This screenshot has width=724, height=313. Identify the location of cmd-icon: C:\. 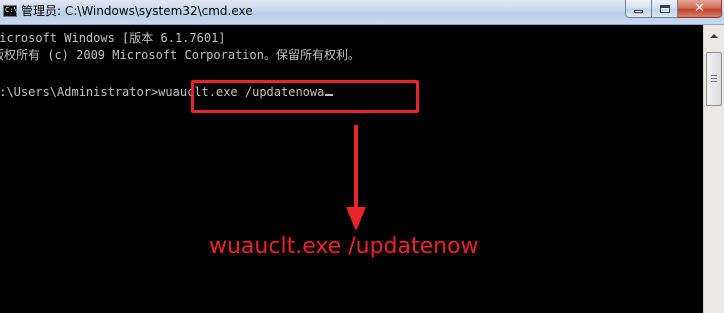
(10, 11).